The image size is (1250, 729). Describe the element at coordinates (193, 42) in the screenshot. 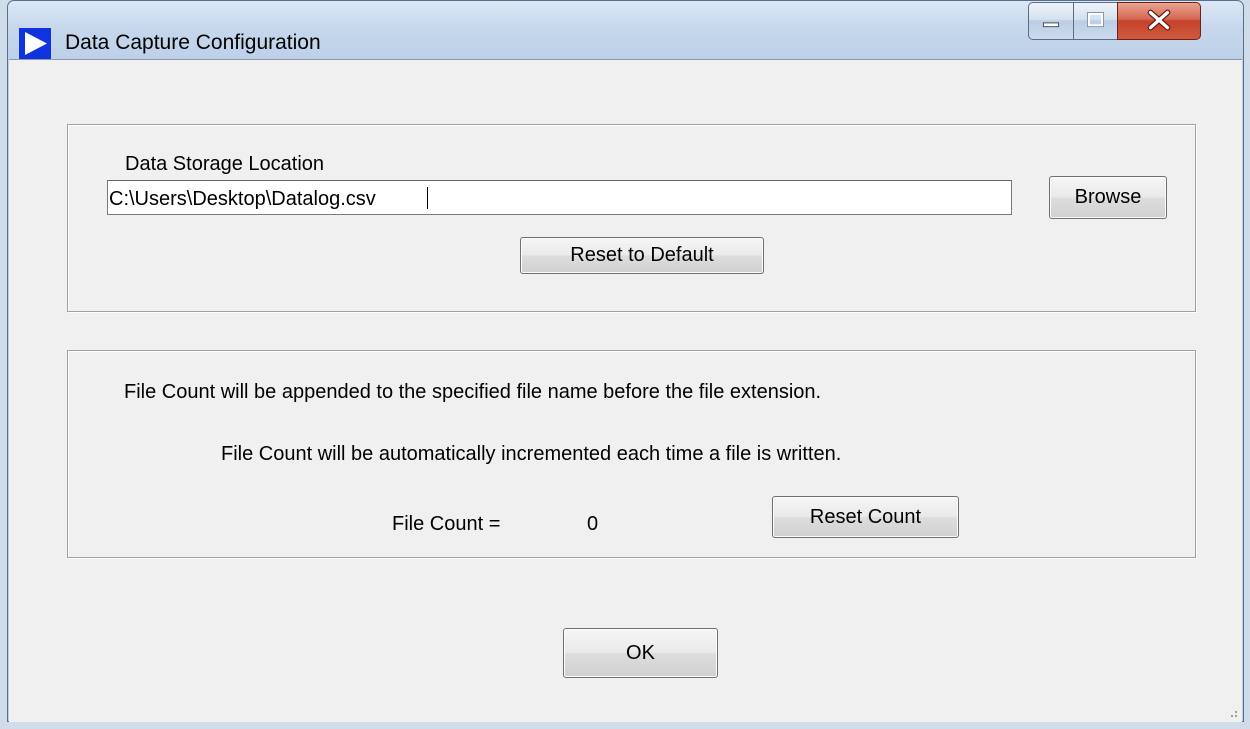

I see `window-title: Data Capture Configuration` at that location.